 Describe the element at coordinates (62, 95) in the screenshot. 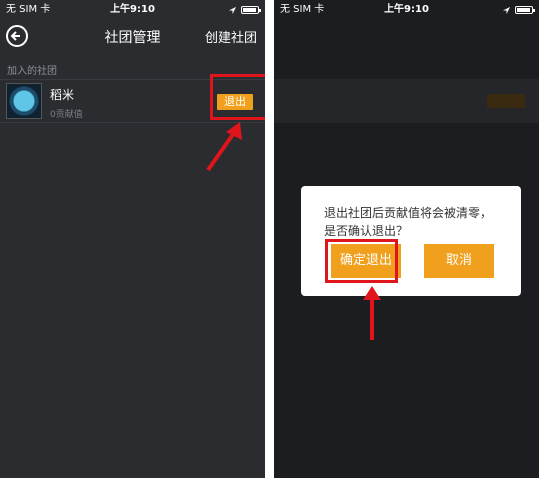

I see `club-name: 稻米` at that location.